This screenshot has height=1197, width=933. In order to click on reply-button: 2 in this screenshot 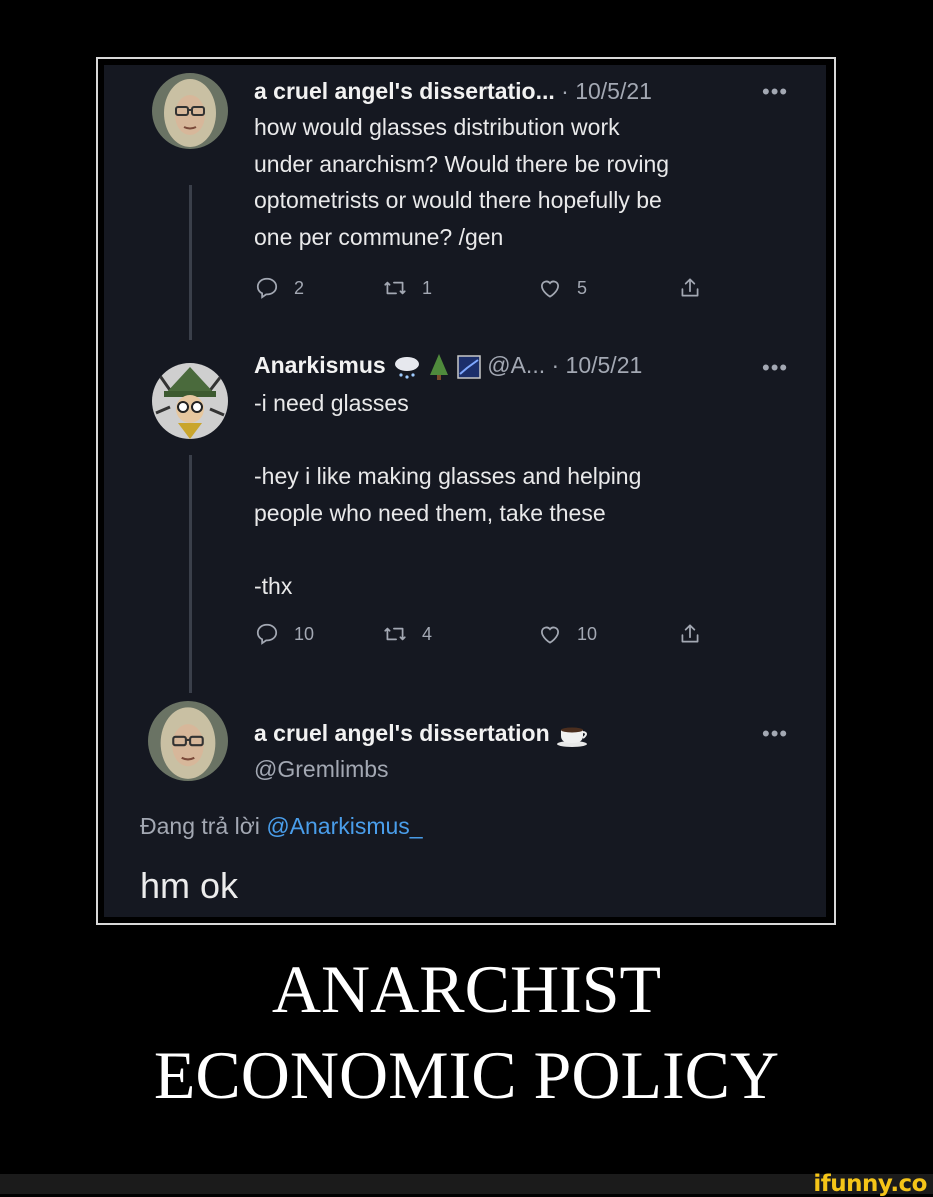, I will do `click(279, 288)`.